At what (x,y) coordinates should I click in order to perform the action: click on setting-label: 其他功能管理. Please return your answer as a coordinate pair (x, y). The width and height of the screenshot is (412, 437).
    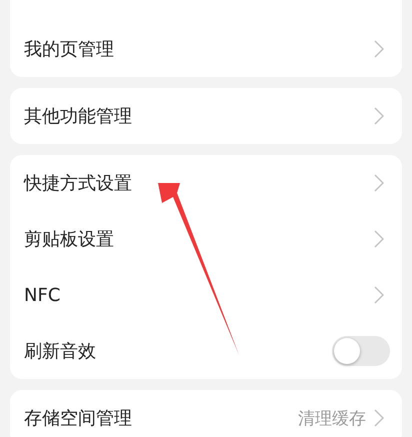
    Looking at the image, I should click on (199, 116).